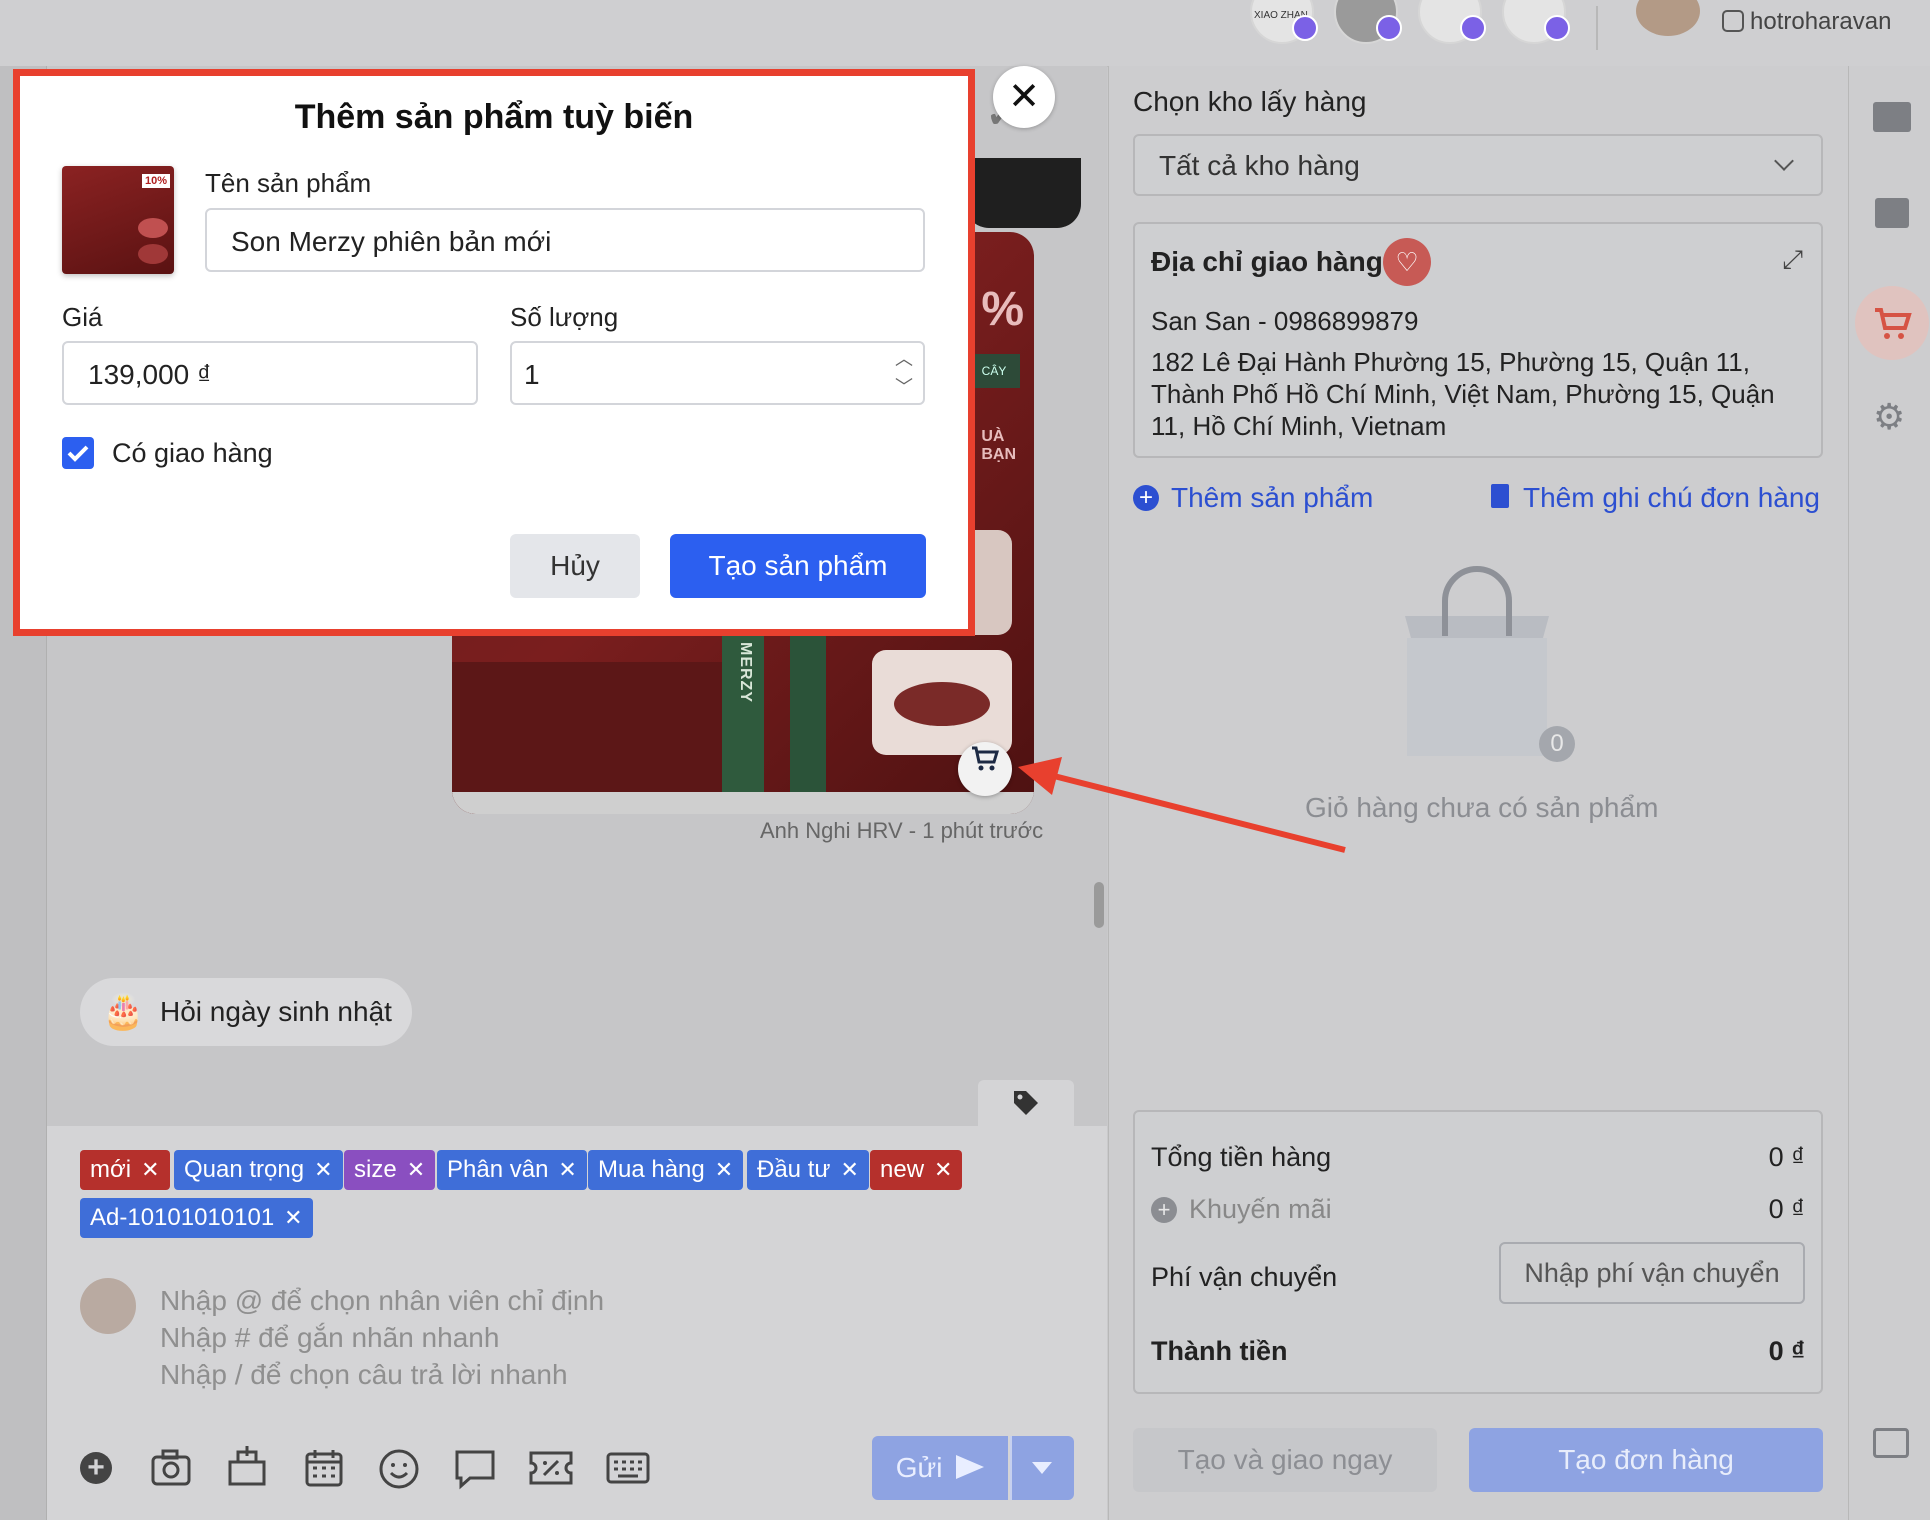 The image size is (1930, 1520). I want to click on tag-chip: mới ✕, so click(125, 1170).